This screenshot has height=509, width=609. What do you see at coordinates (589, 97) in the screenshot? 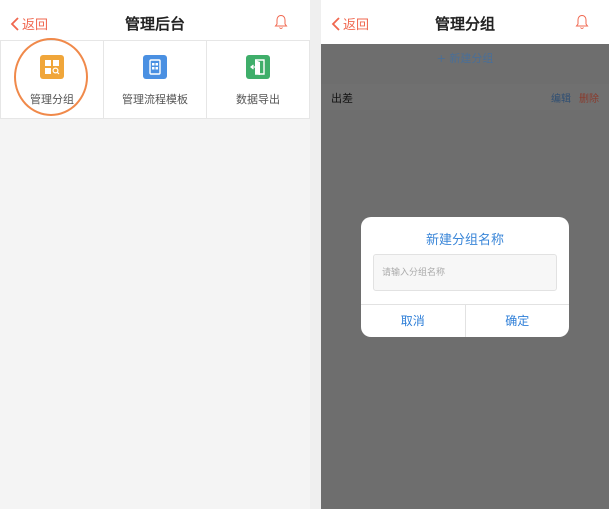
I see `delete-button: 删除` at bounding box center [589, 97].